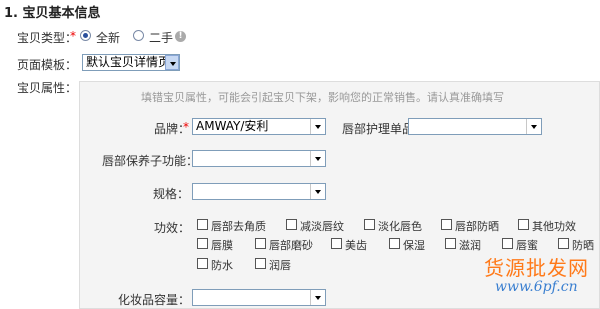 Image resolution: width=600 pixels, height=309 pixels. Describe the element at coordinates (222, 265) in the screenshot. I see `effect-label: 防水` at that location.